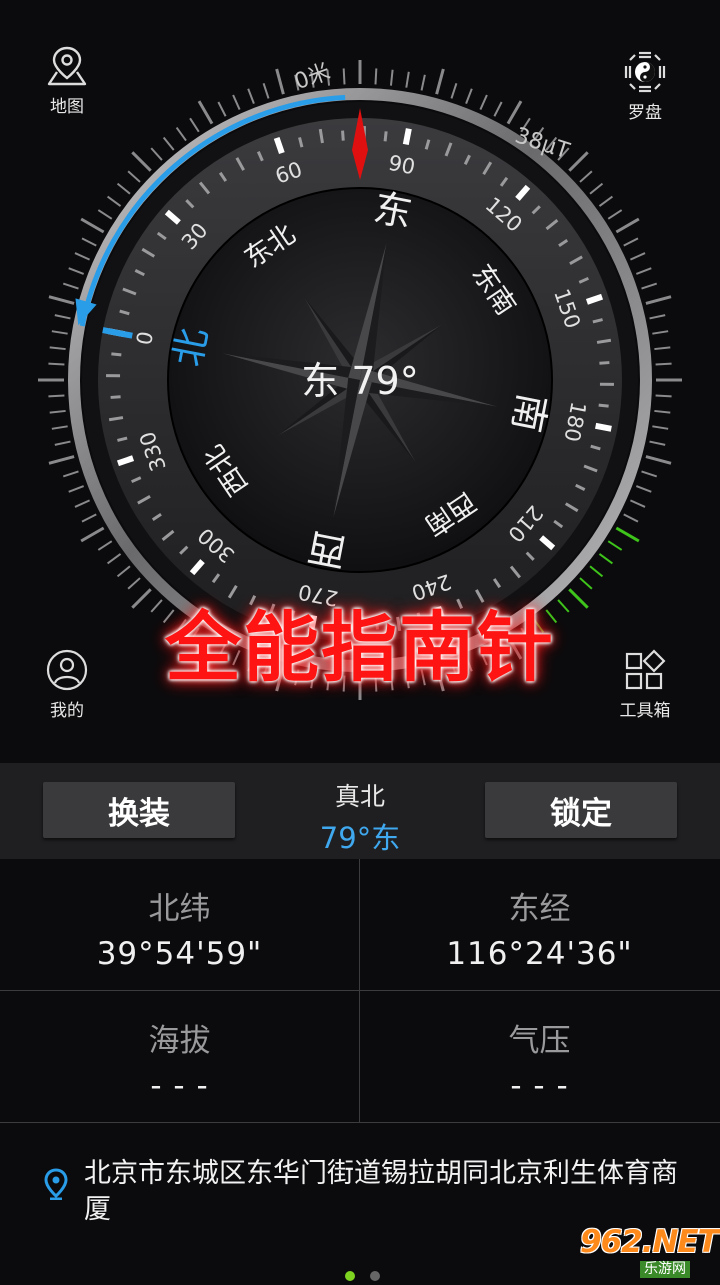  I want to click on skin-button: 换装, so click(139, 810).